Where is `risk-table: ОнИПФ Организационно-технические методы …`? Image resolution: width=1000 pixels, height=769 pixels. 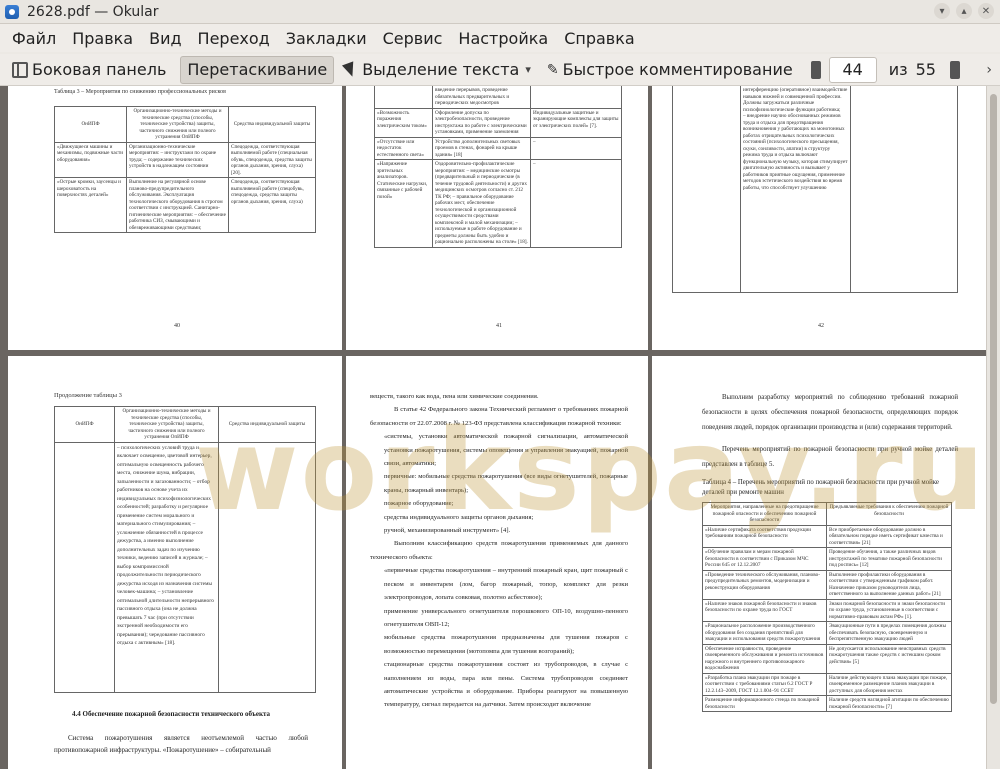
risk-table: ОнИПФ Организационно-технические методы … is located at coordinates (185, 169).